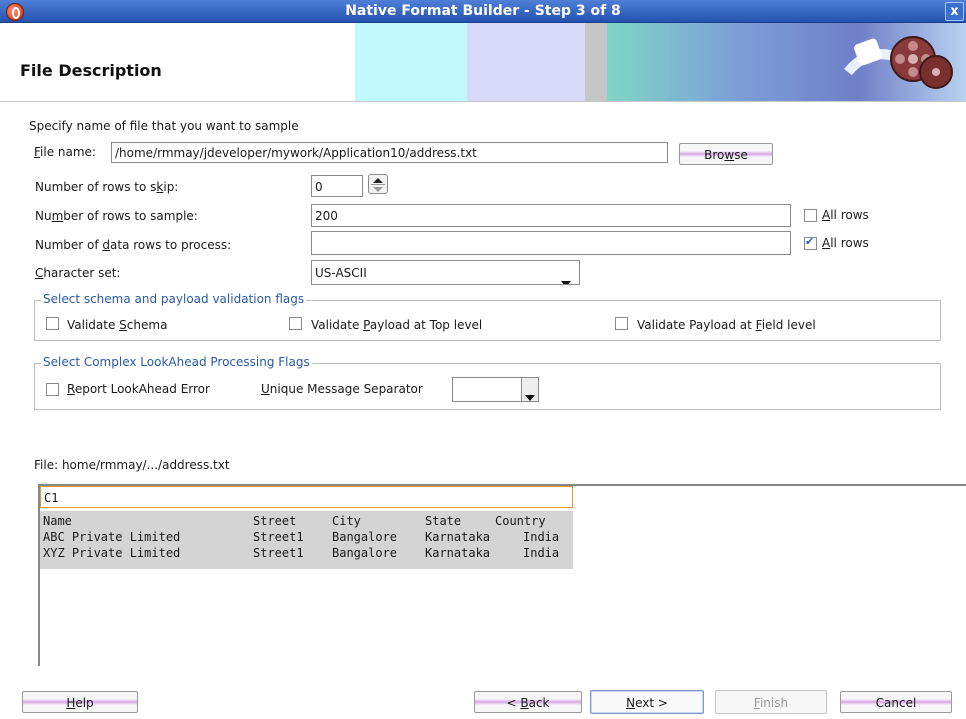 This screenshot has height=719, width=966. I want to click on charset-value: US-ASCII, so click(341, 273).